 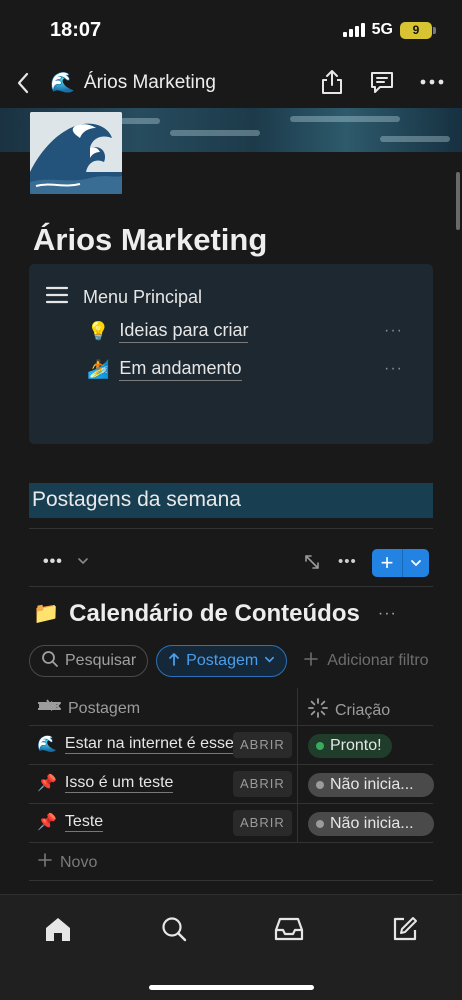 What do you see at coordinates (149, 82) in the screenshot?
I see `nav-title-label: Ários Marketing` at bounding box center [149, 82].